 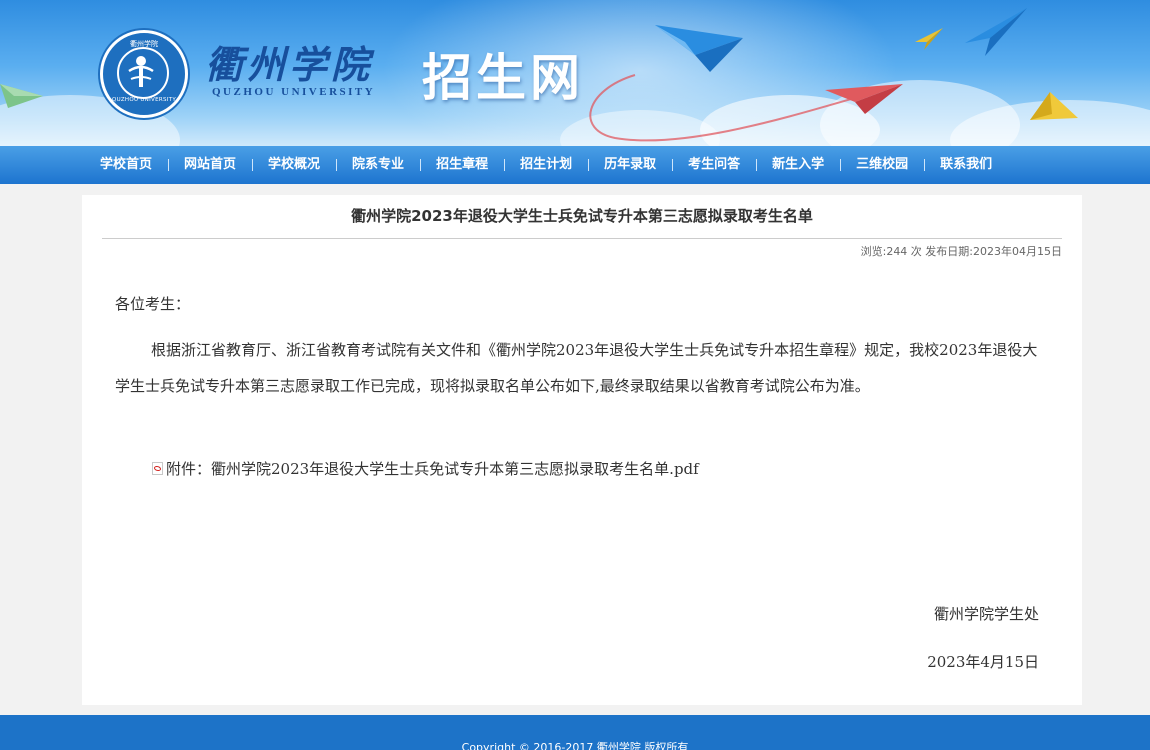 I want to click on nav-item-3d-campus: 三维校园, so click(x=882, y=165).